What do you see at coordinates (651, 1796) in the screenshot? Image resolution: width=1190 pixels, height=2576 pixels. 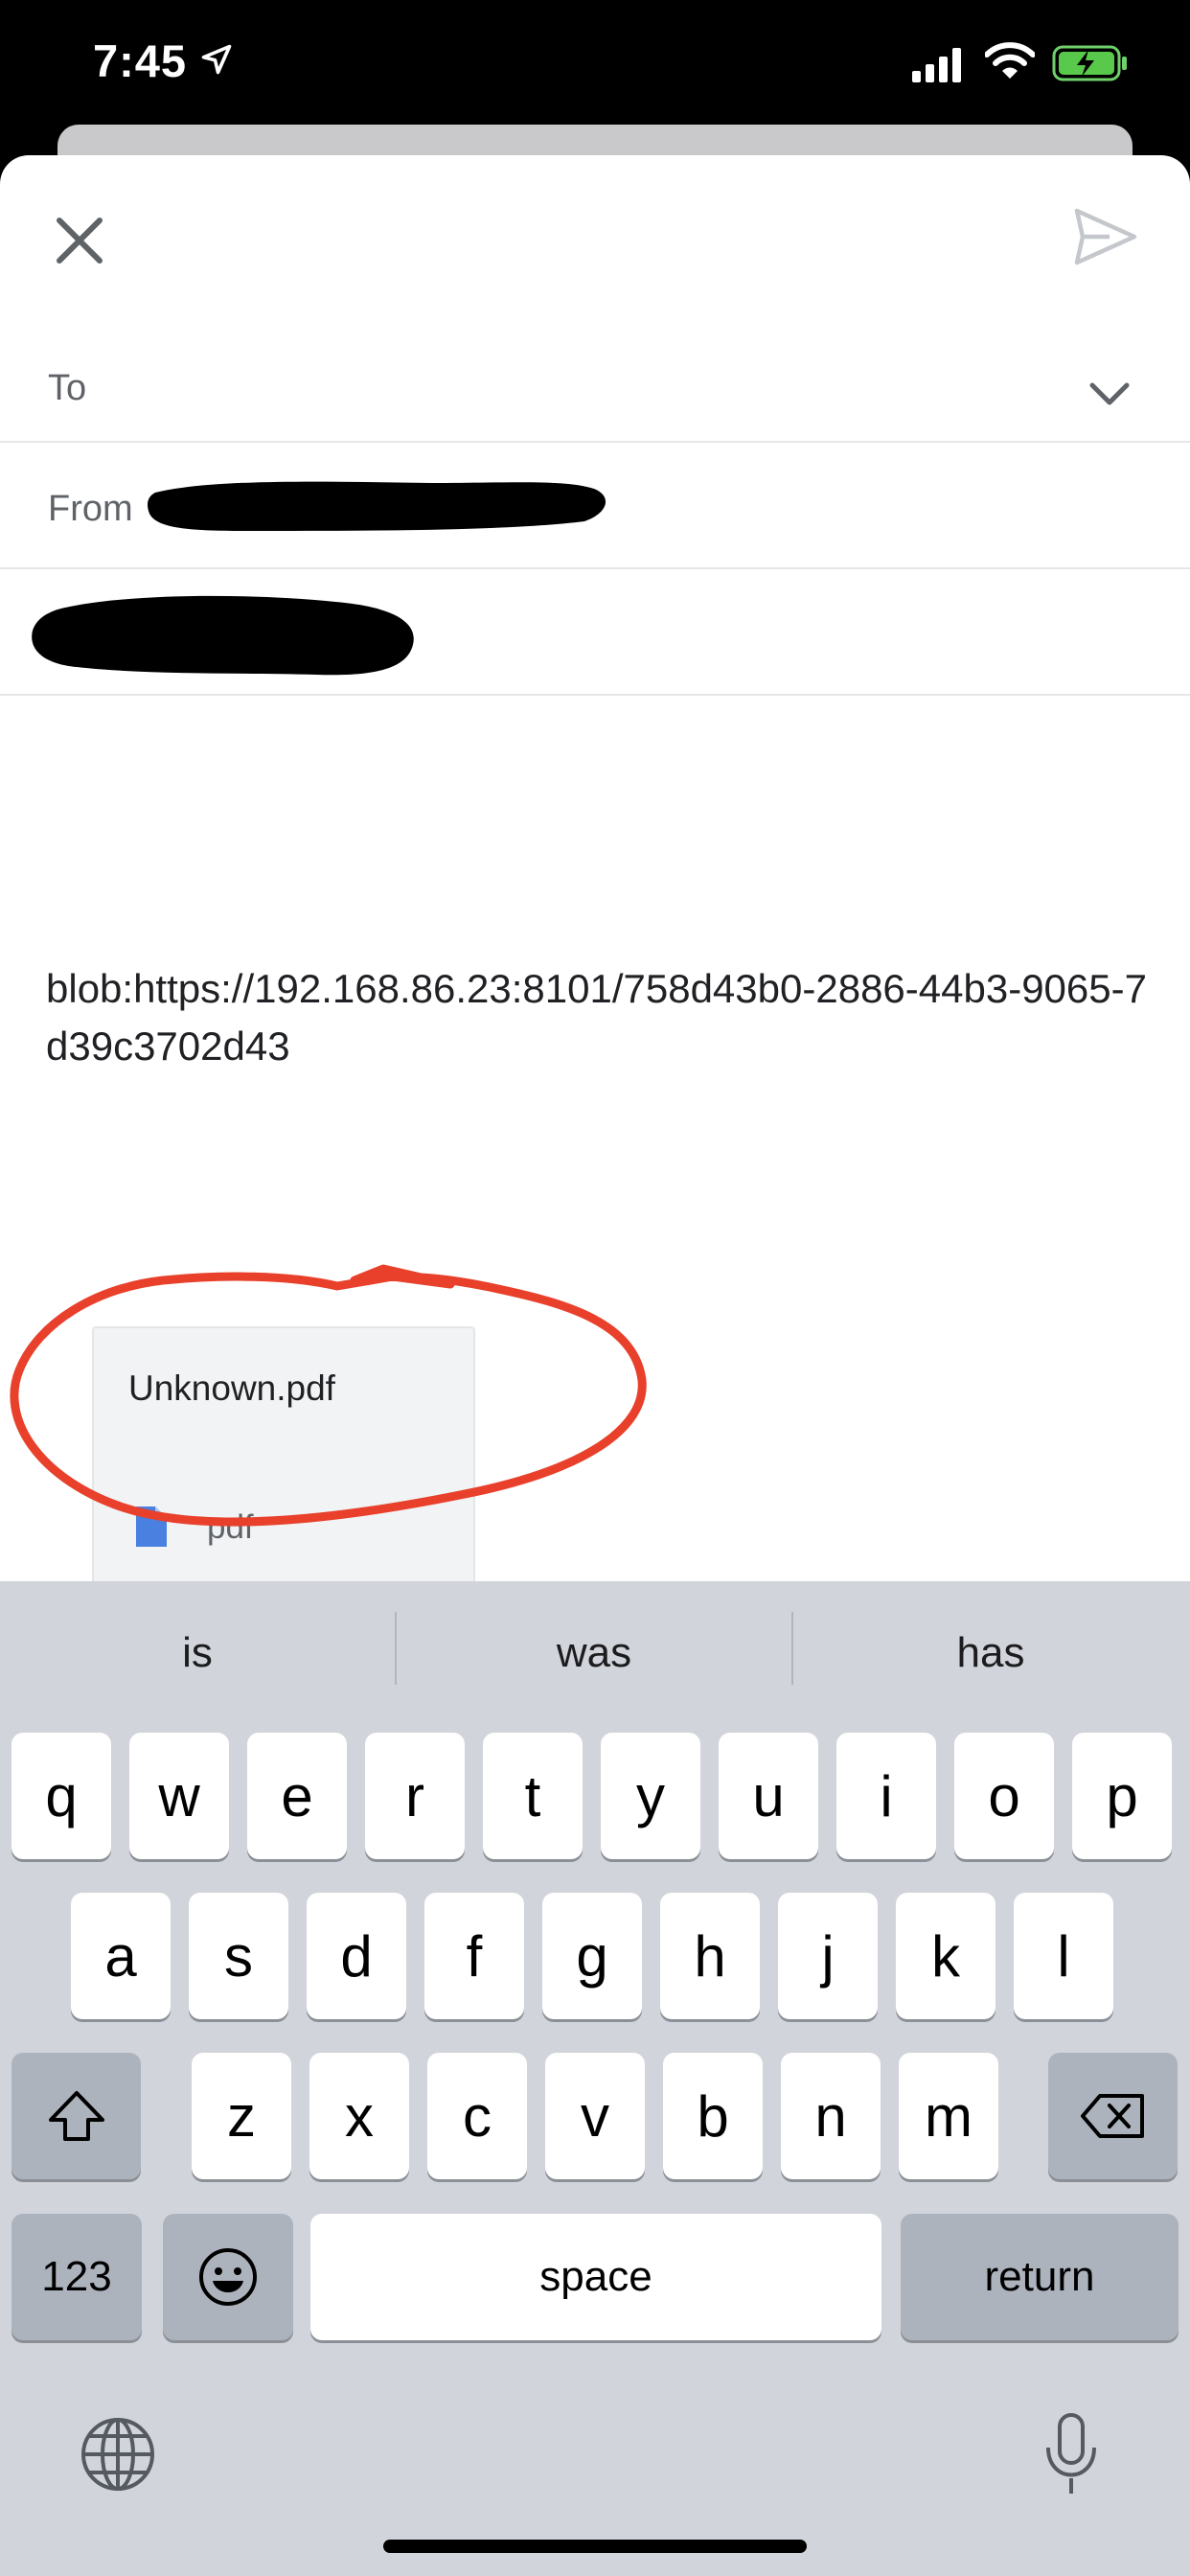 I see `key-y: y` at bounding box center [651, 1796].